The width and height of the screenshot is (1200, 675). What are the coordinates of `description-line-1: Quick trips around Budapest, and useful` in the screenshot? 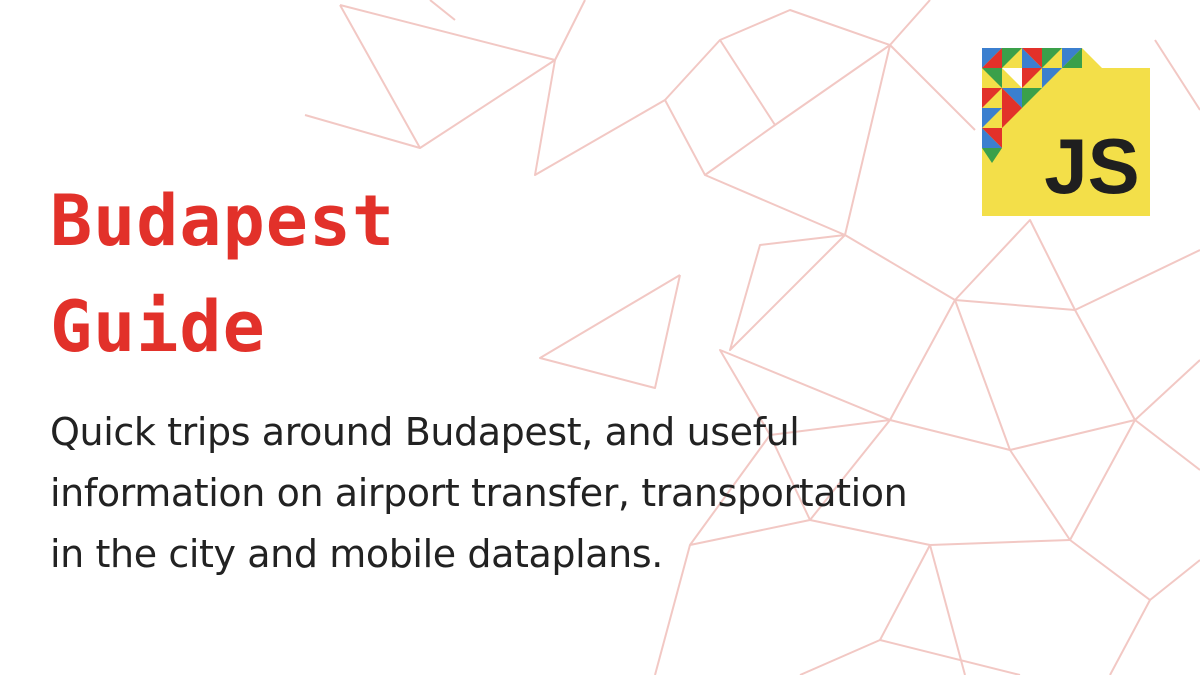 It's located at (425, 432).